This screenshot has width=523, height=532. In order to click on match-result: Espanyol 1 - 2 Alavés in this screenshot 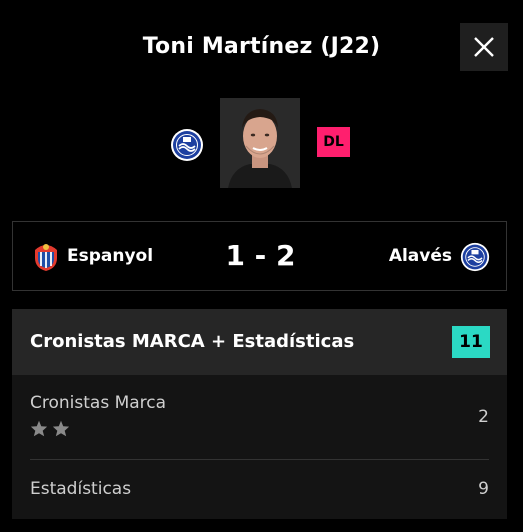, I will do `click(259, 256)`.